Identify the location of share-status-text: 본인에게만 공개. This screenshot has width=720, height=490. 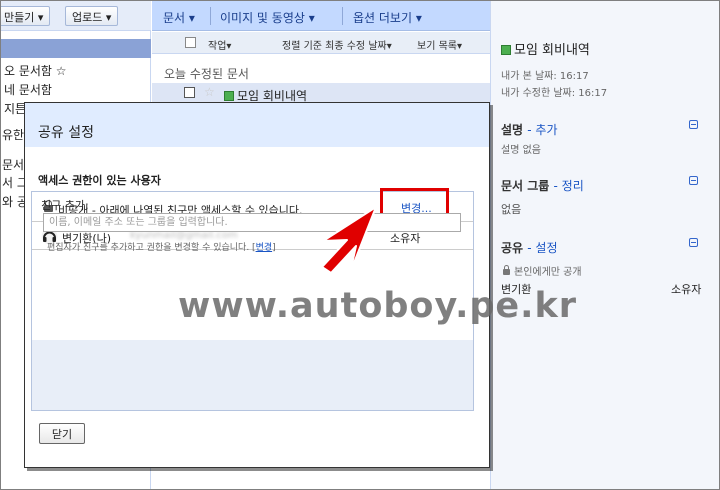
(548, 272).